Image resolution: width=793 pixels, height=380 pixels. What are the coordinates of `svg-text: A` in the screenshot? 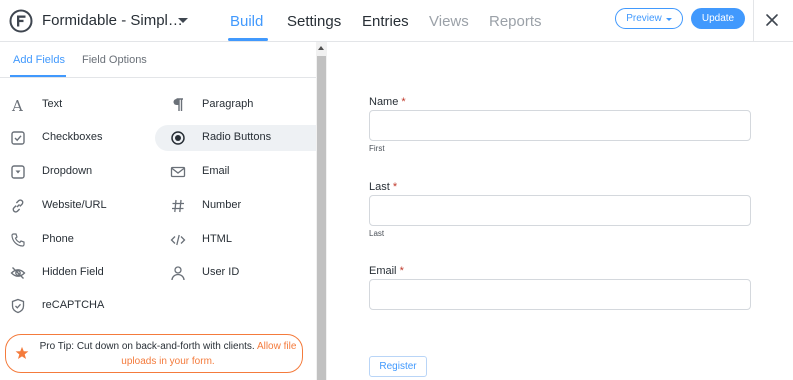 It's located at (17, 105).